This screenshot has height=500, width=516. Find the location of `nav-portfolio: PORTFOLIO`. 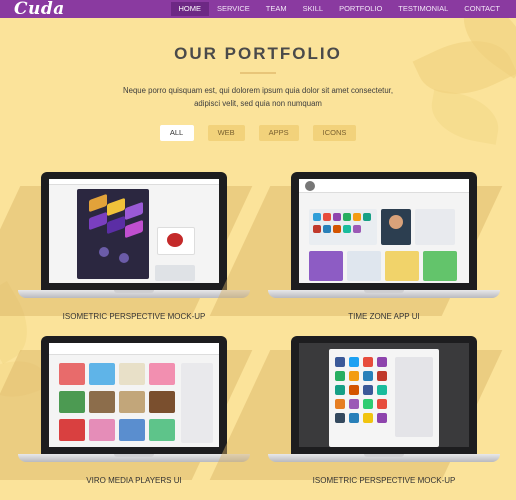

nav-portfolio: PORTFOLIO is located at coordinates (360, 9).